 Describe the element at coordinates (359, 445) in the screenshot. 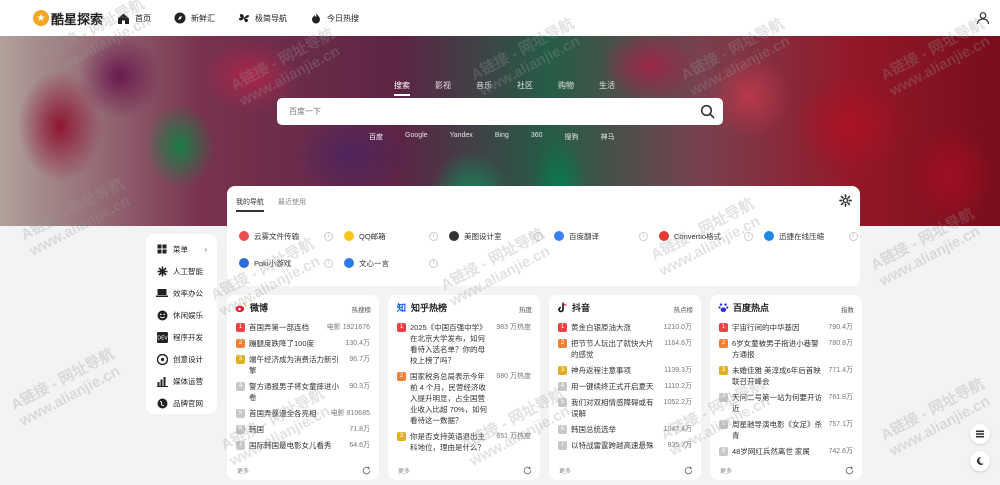

I see `hot-item-value: 64.6万` at that location.